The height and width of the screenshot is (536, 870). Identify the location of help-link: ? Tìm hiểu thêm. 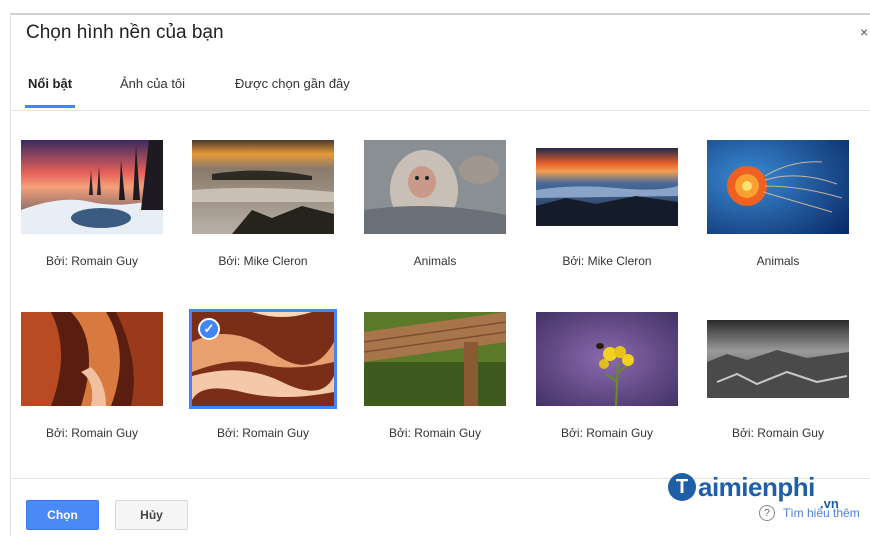
(809, 513).